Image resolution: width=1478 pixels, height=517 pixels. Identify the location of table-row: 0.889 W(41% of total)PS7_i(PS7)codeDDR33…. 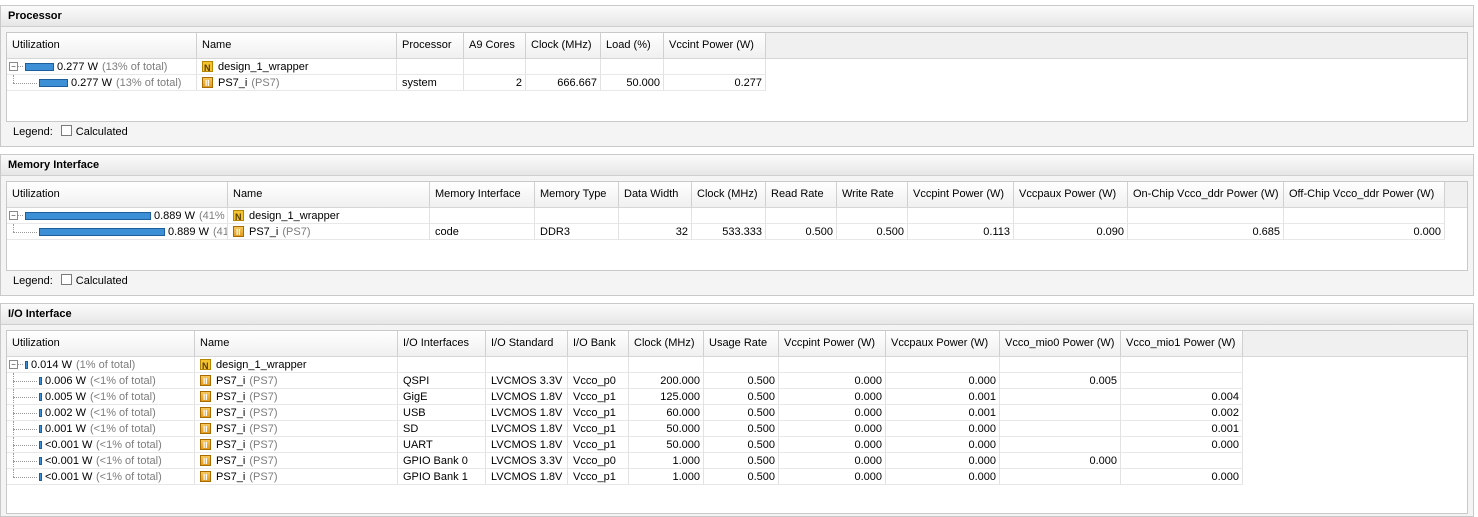
(726, 232).